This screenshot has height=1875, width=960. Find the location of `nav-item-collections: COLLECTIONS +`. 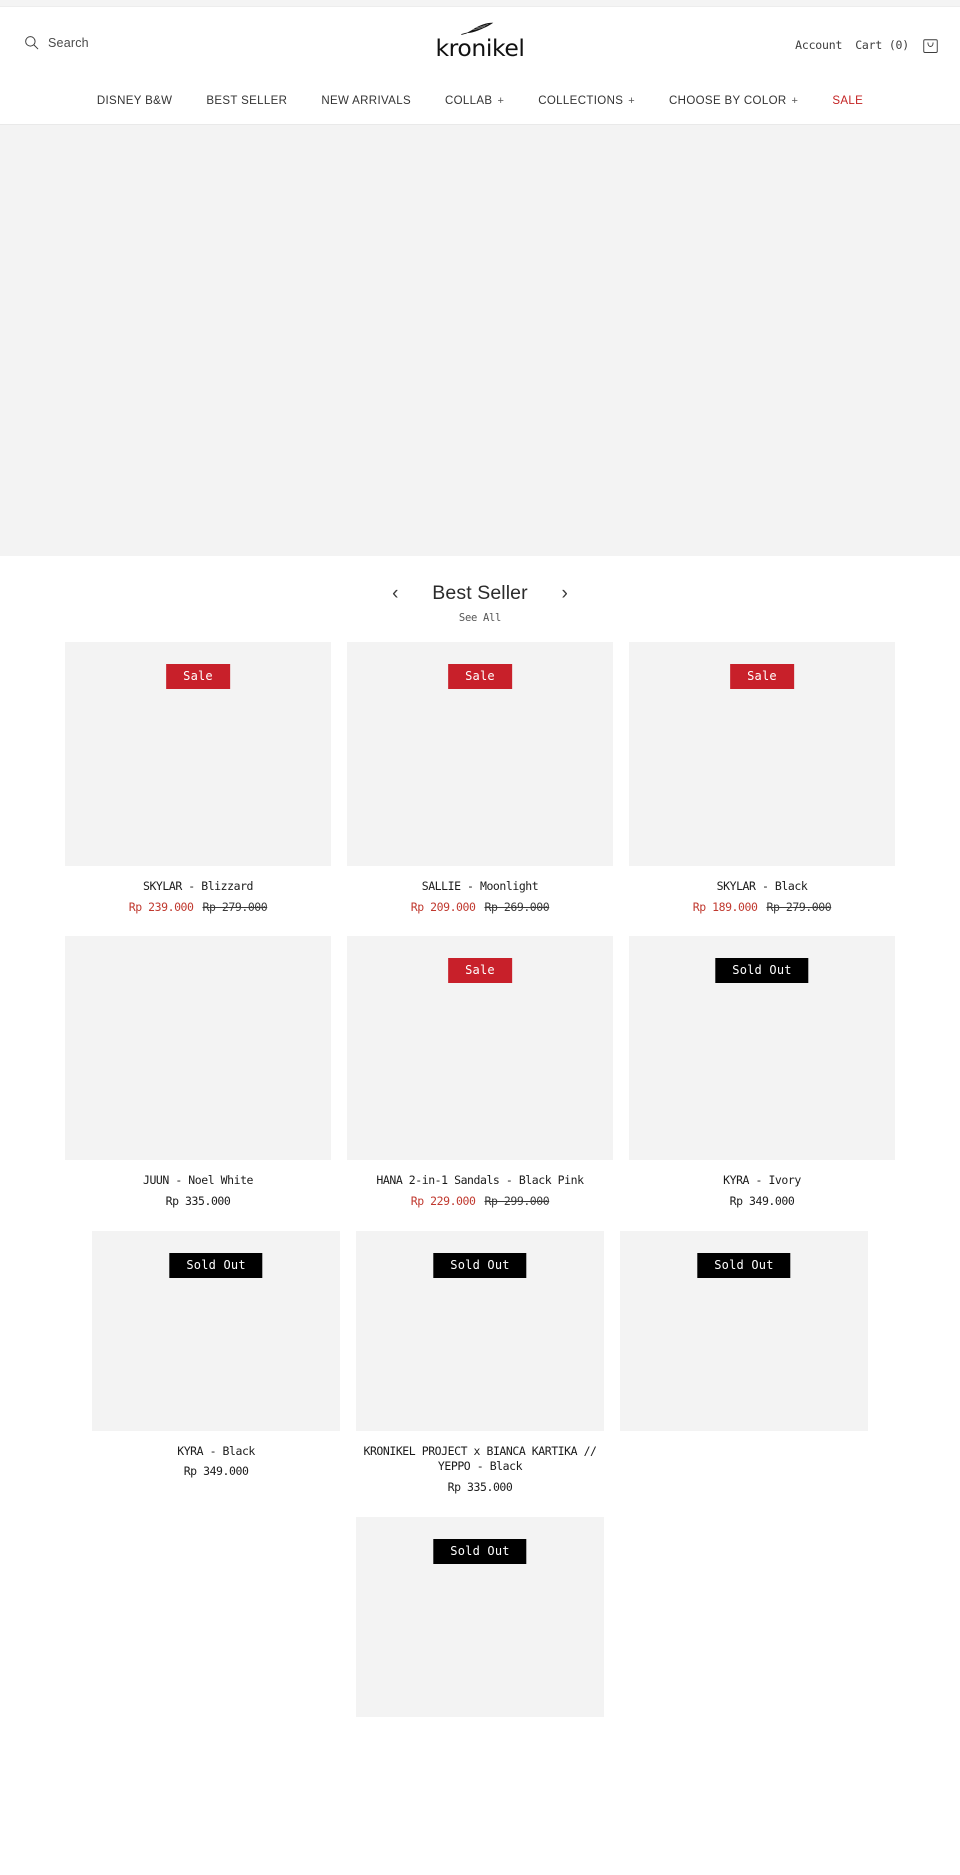

nav-item-collections: COLLECTIONS + is located at coordinates (586, 101).